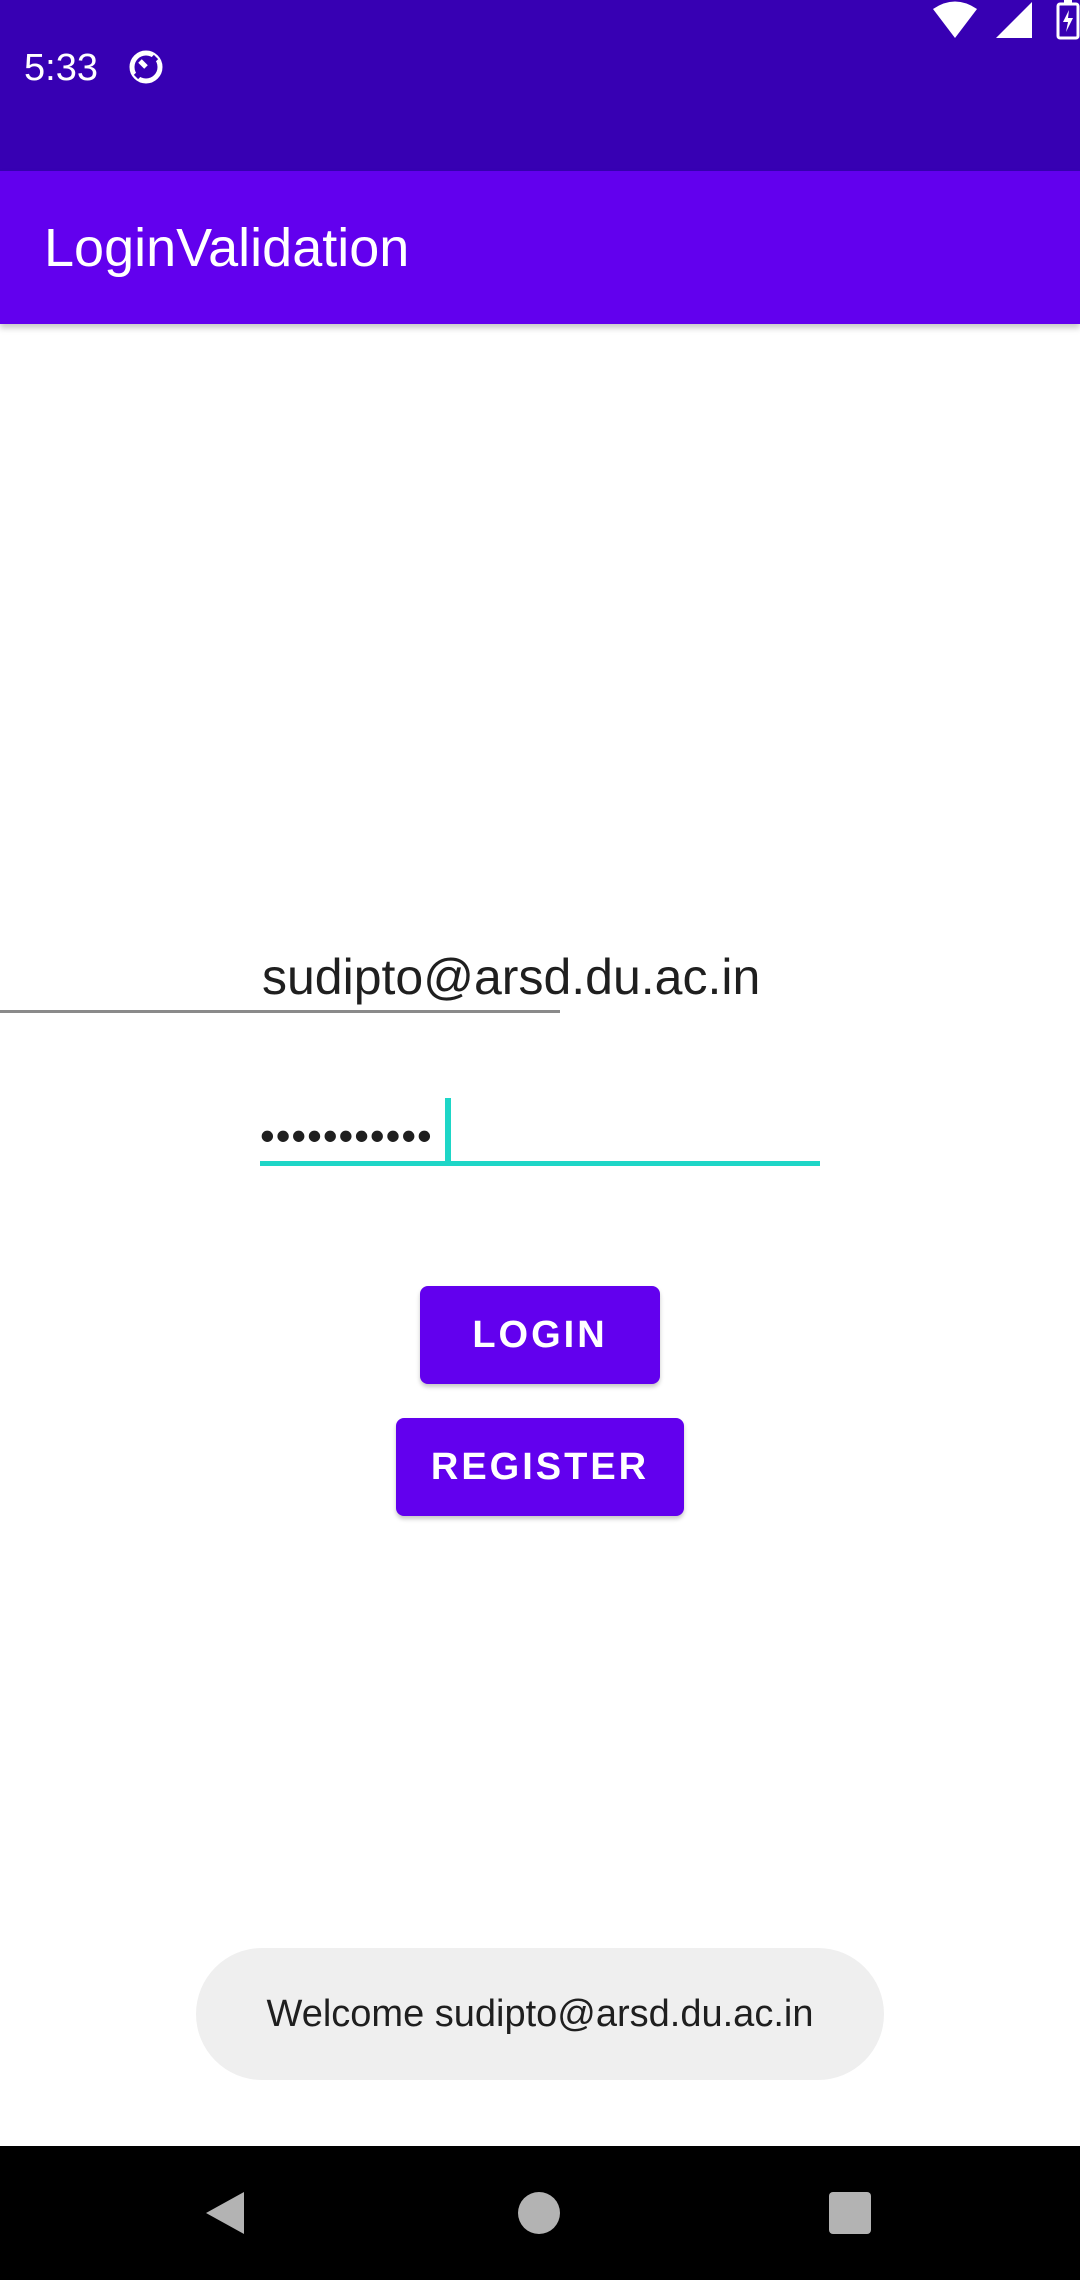 This screenshot has height=2280, width=1080. I want to click on home-icon, so click(539, 2213).